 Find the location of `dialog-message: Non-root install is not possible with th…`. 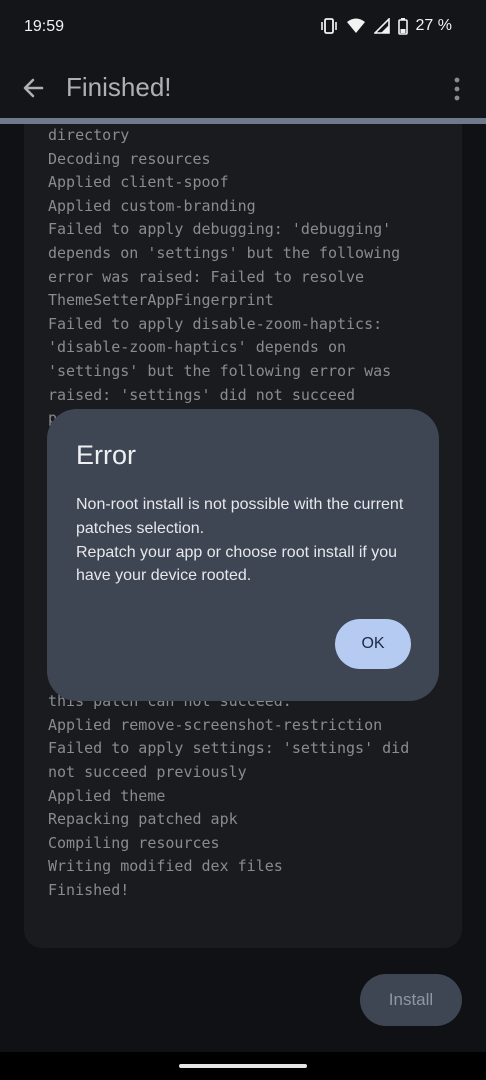

dialog-message: Non-root install is not possible with th… is located at coordinates (246, 540).